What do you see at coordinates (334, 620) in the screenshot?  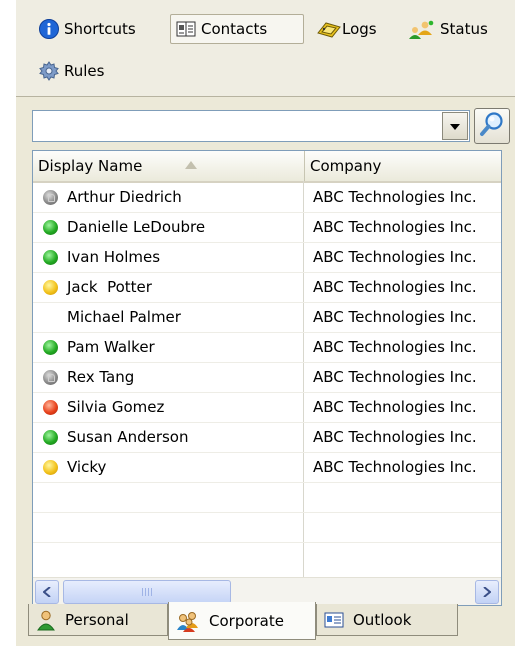 I see `outlook-card-icon` at bounding box center [334, 620].